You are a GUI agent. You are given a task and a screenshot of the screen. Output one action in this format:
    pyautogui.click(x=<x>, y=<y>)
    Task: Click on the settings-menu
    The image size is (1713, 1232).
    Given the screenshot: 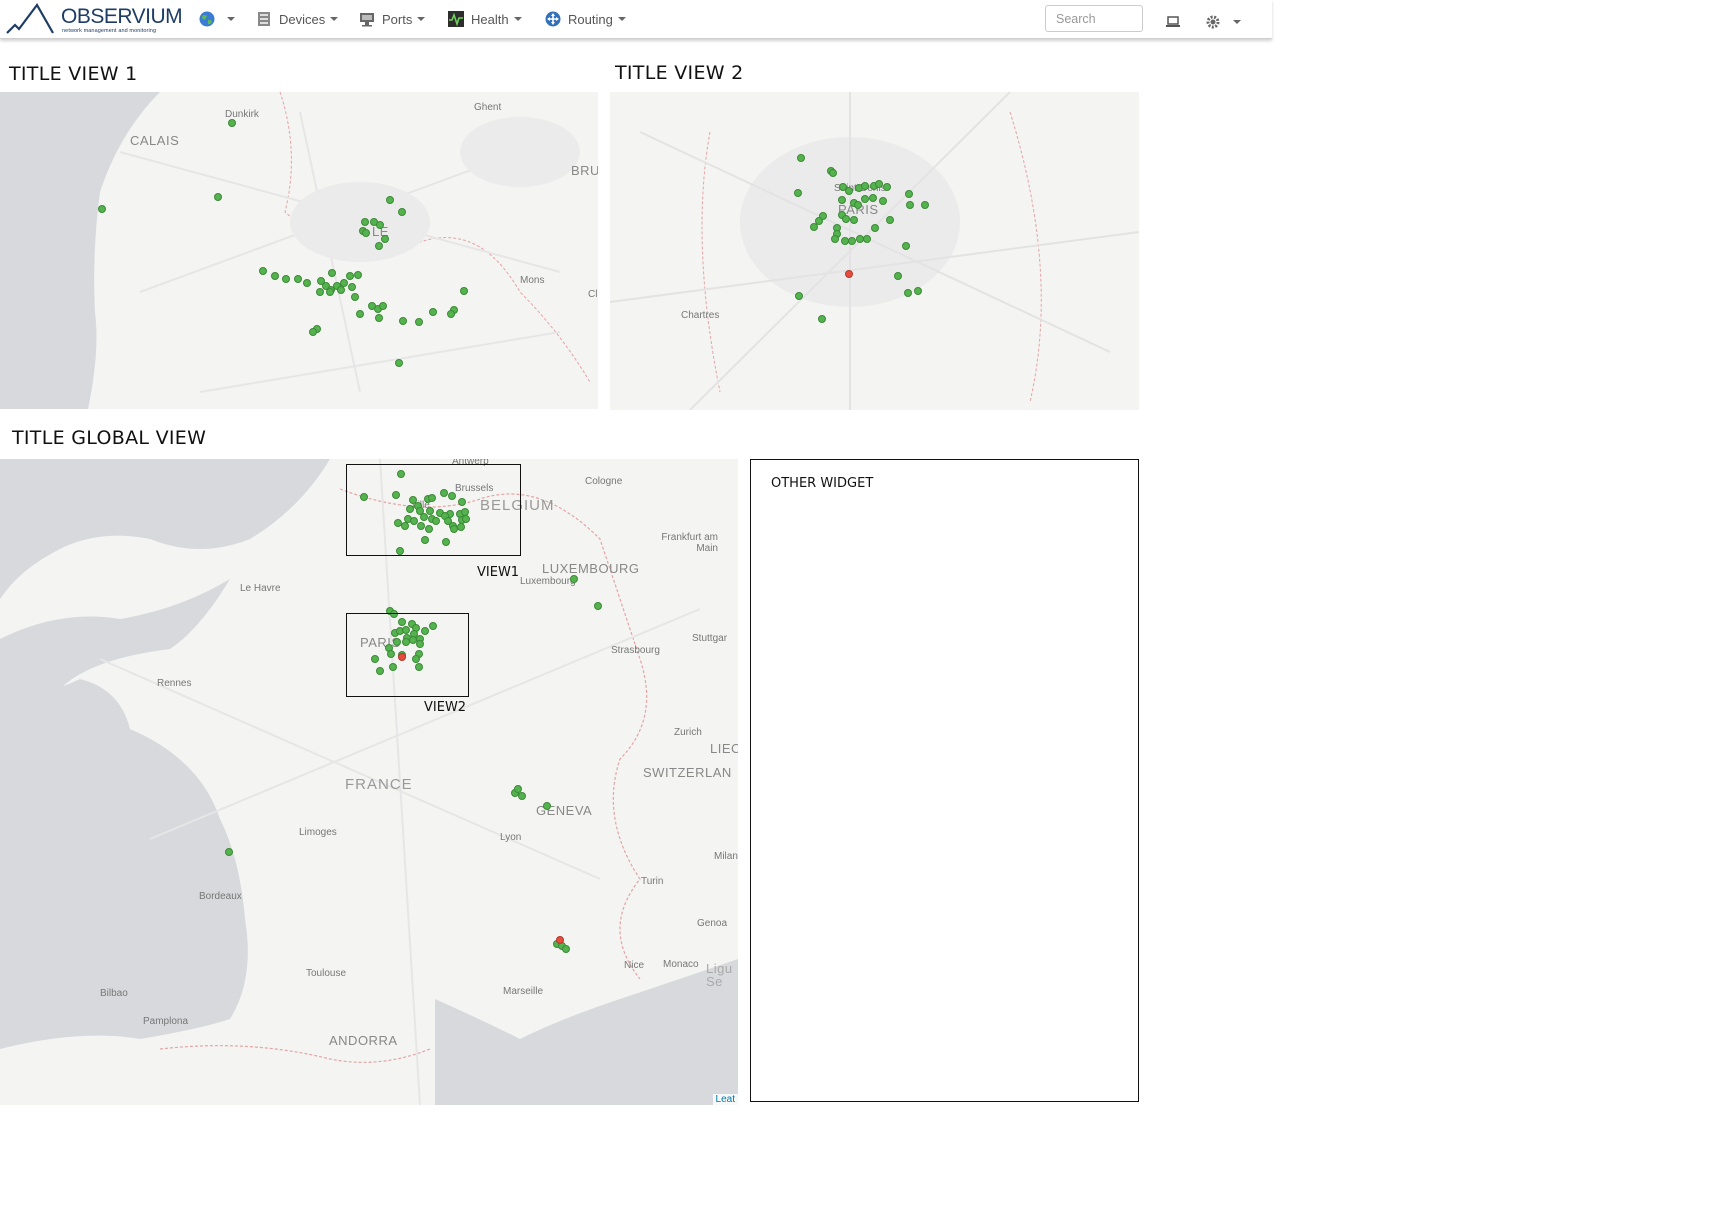 What is the action you would take?
    pyautogui.click(x=1223, y=22)
    